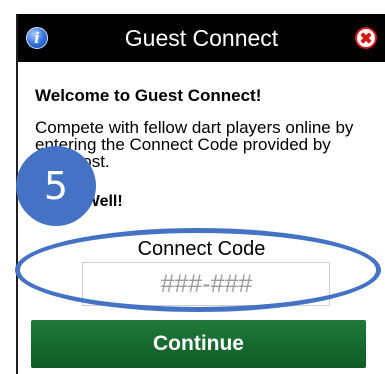 Image resolution: width=385 pixels, height=374 pixels. I want to click on close-icon, so click(366, 38).